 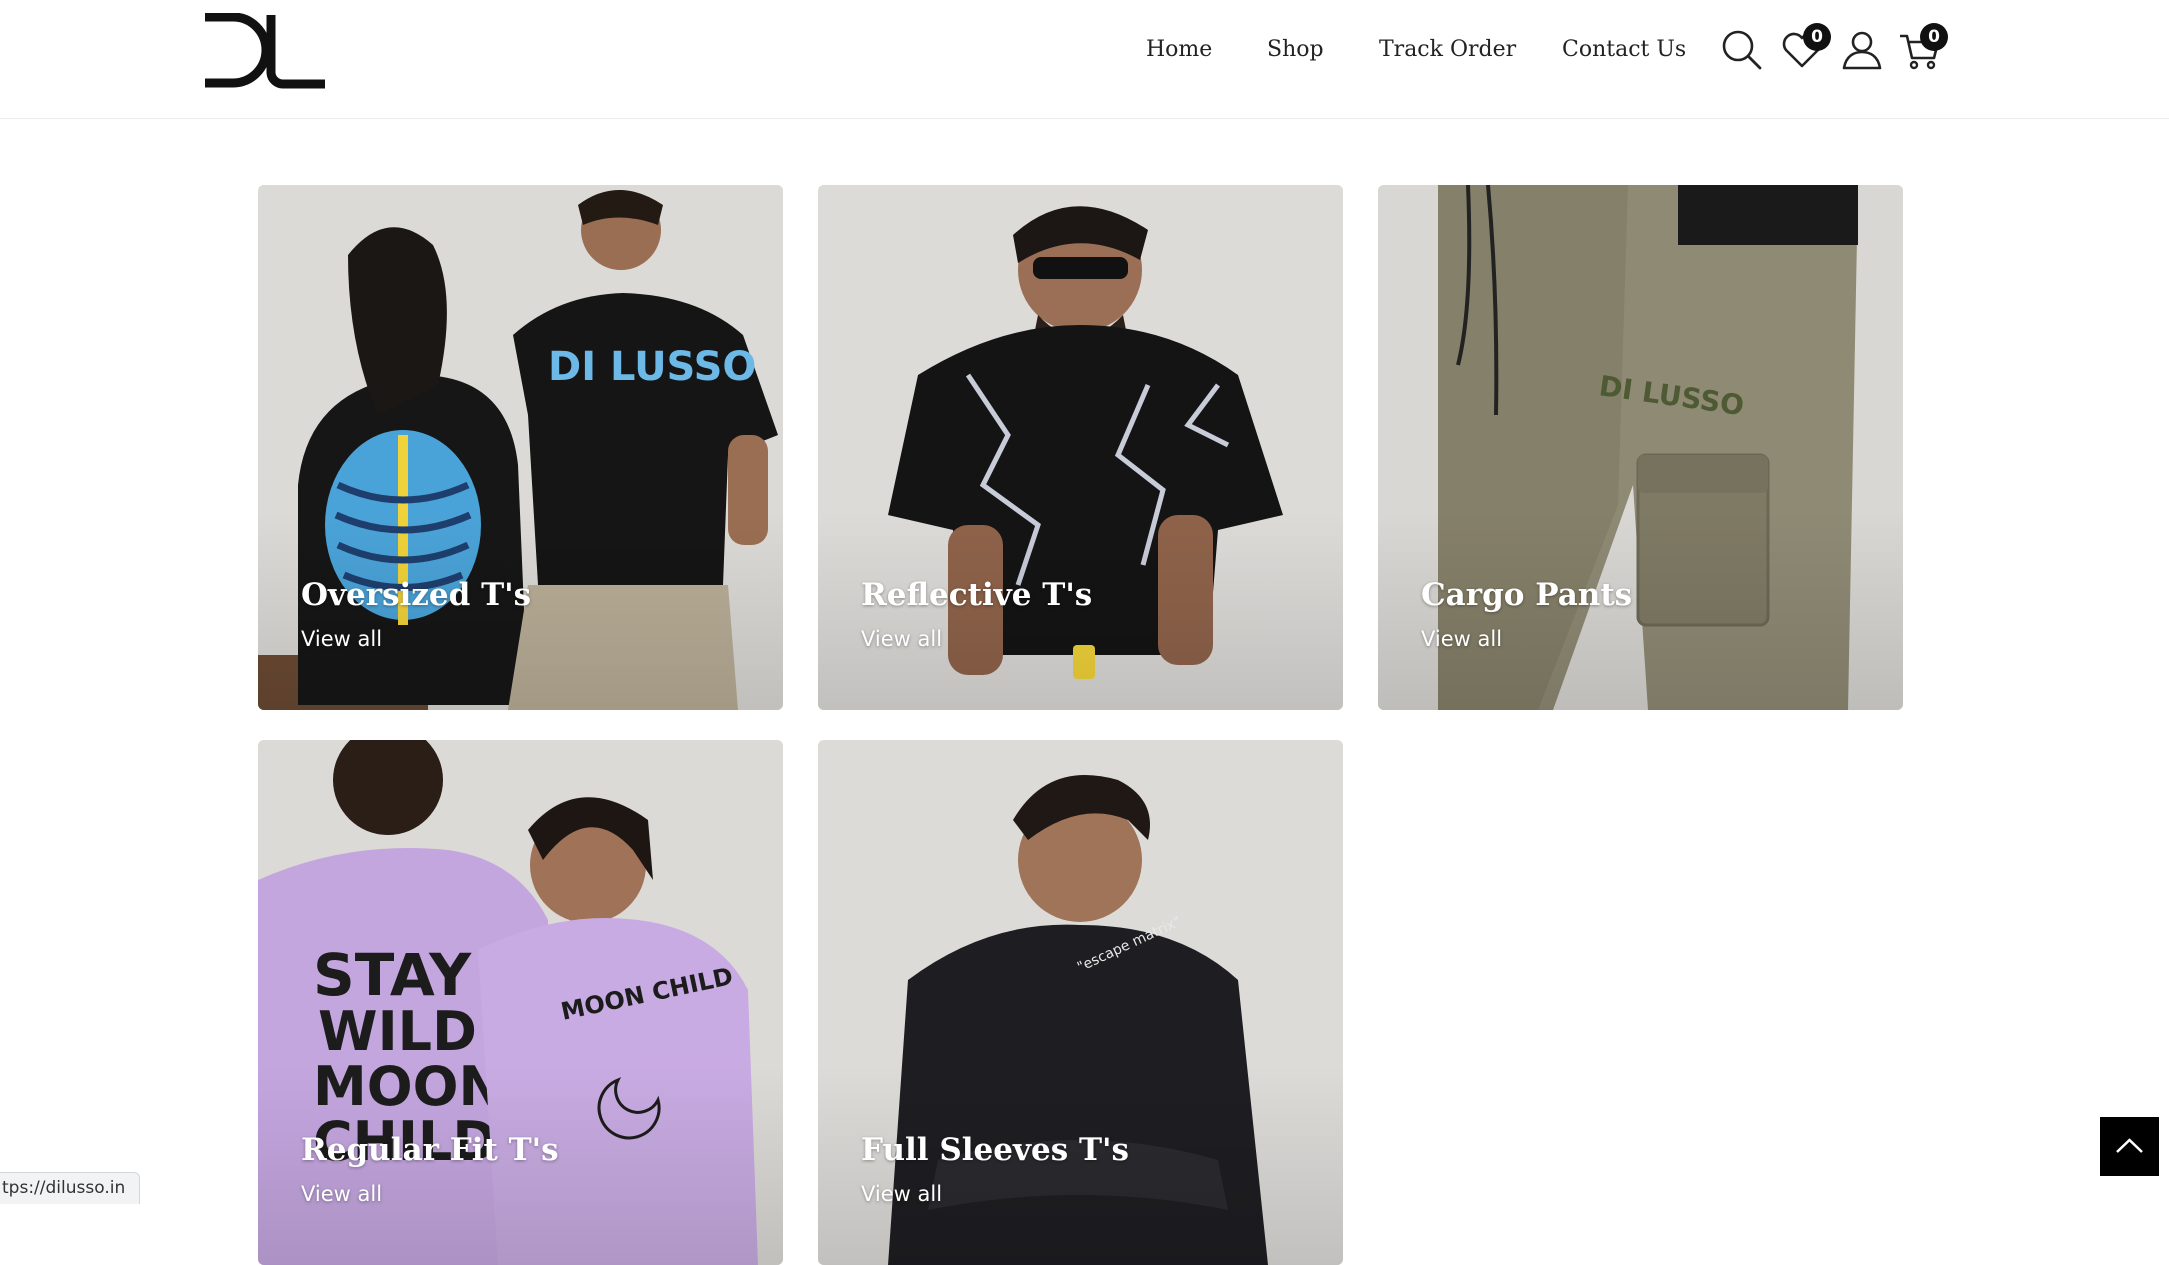 What do you see at coordinates (1084, 59) in the screenshot?
I see `site-header: Home Shop Track Order Contact Us 0 0` at bounding box center [1084, 59].